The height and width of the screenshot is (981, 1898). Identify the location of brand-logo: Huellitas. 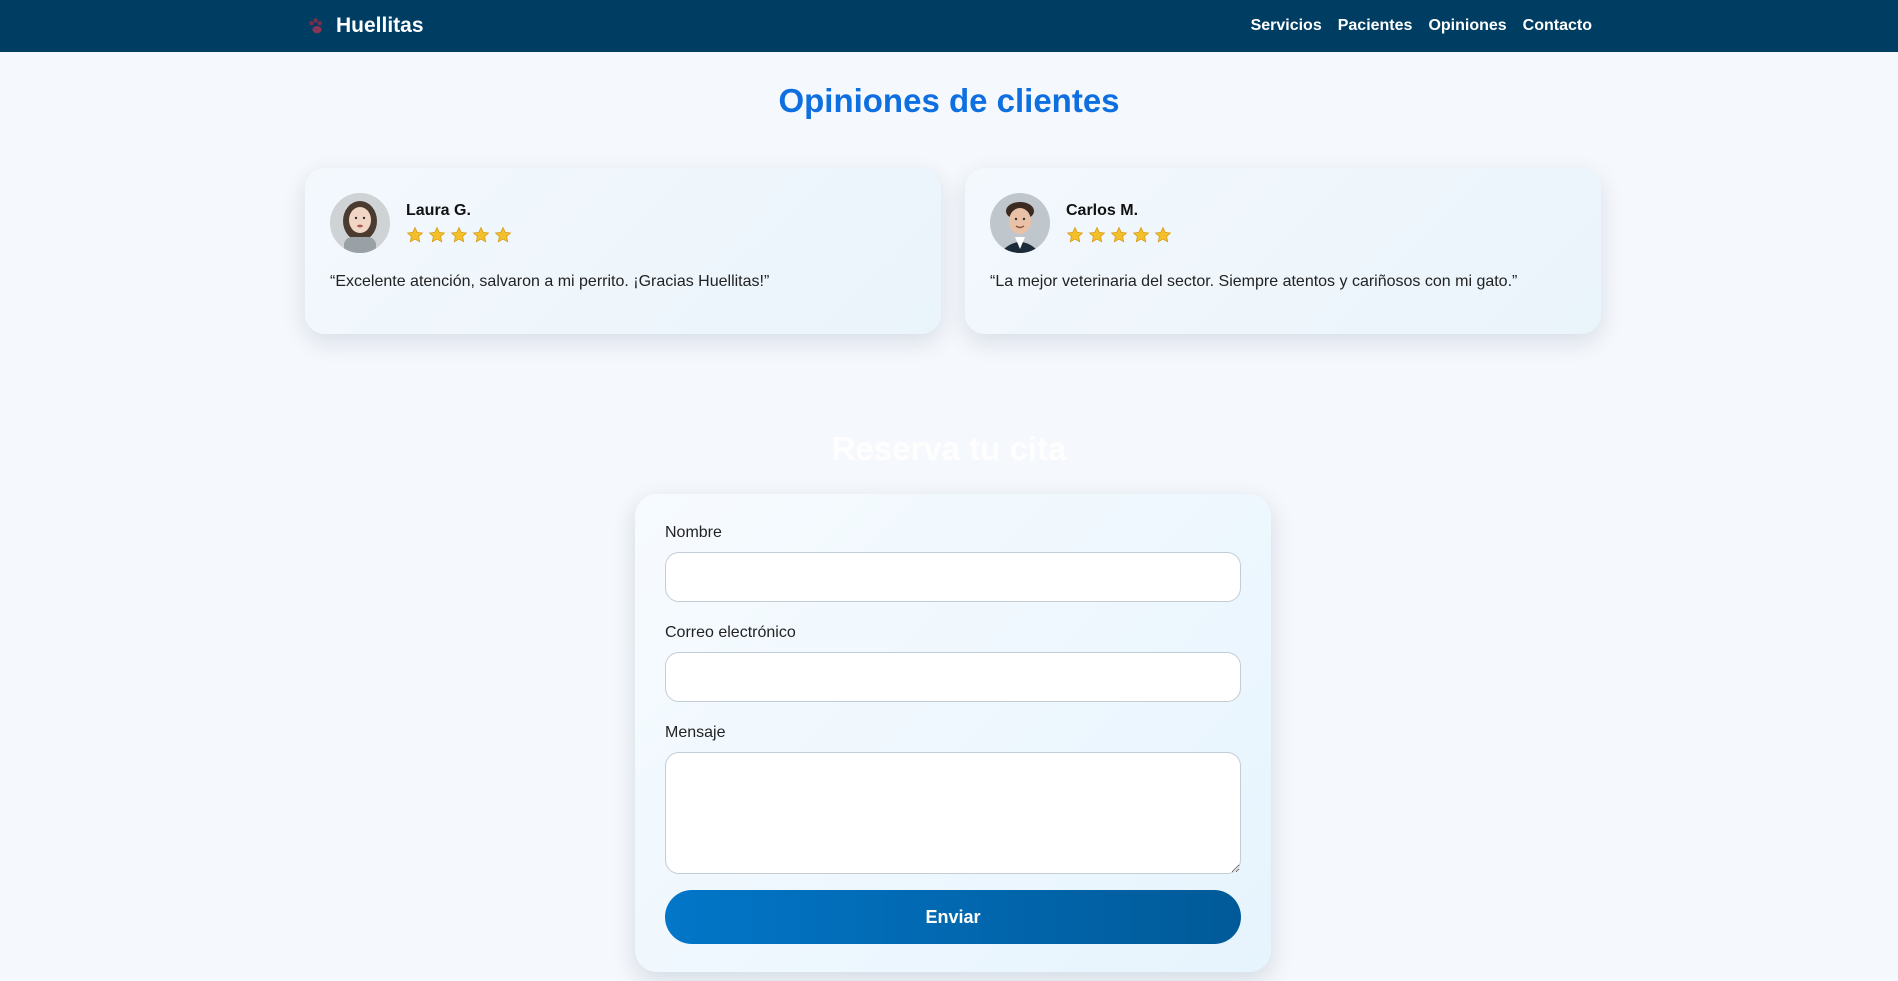
(365, 26).